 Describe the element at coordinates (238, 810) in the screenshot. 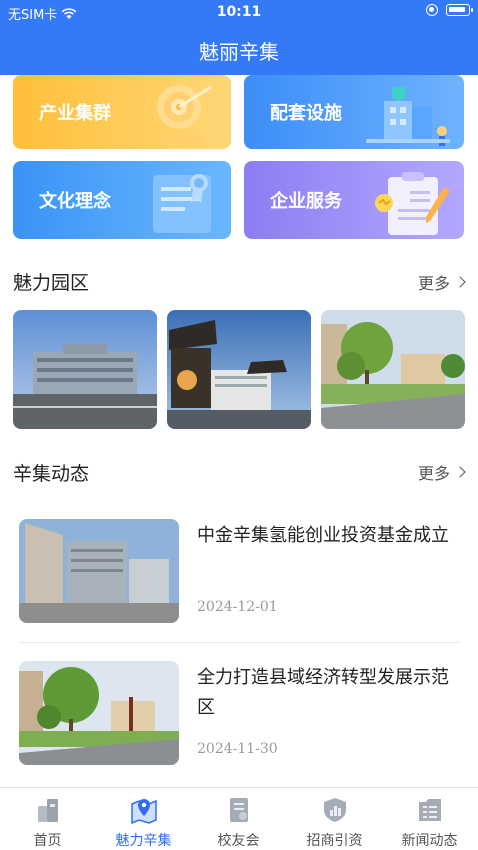

I see `document-icon` at that location.